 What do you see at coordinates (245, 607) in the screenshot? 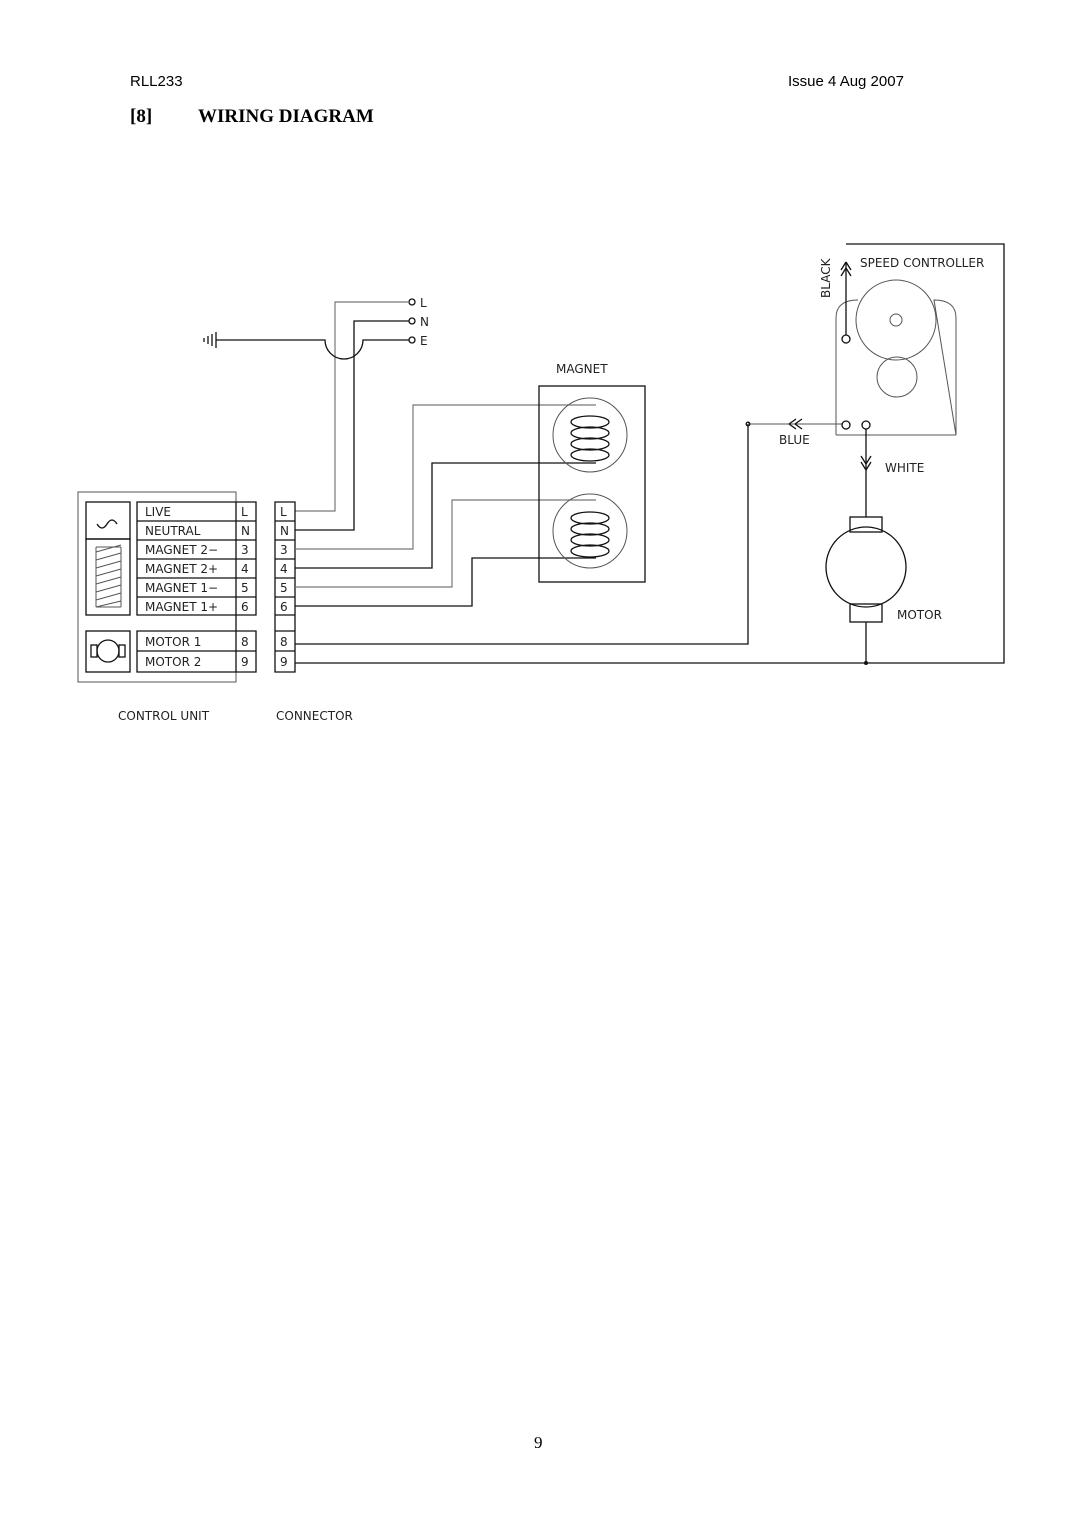
I see `row-pin: 6` at bounding box center [245, 607].